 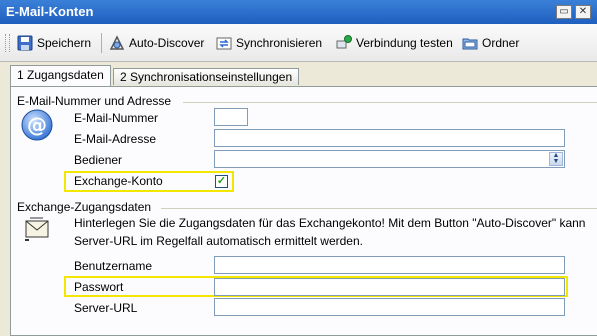 I want to click on close-button: ✕, so click(x=583, y=12).